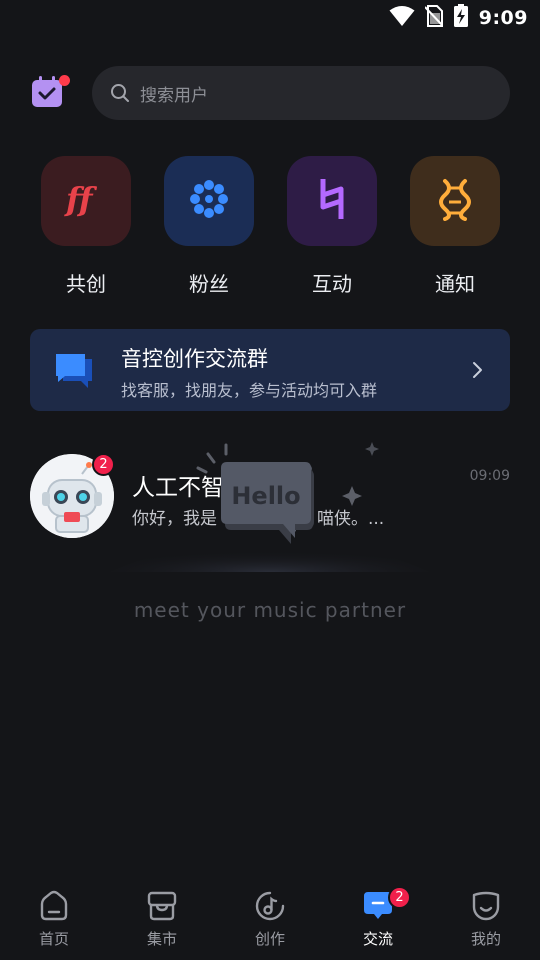 This screenshot has height=960, width=540. I want to click on conversation-name: 人工不智, so click(178, 488).